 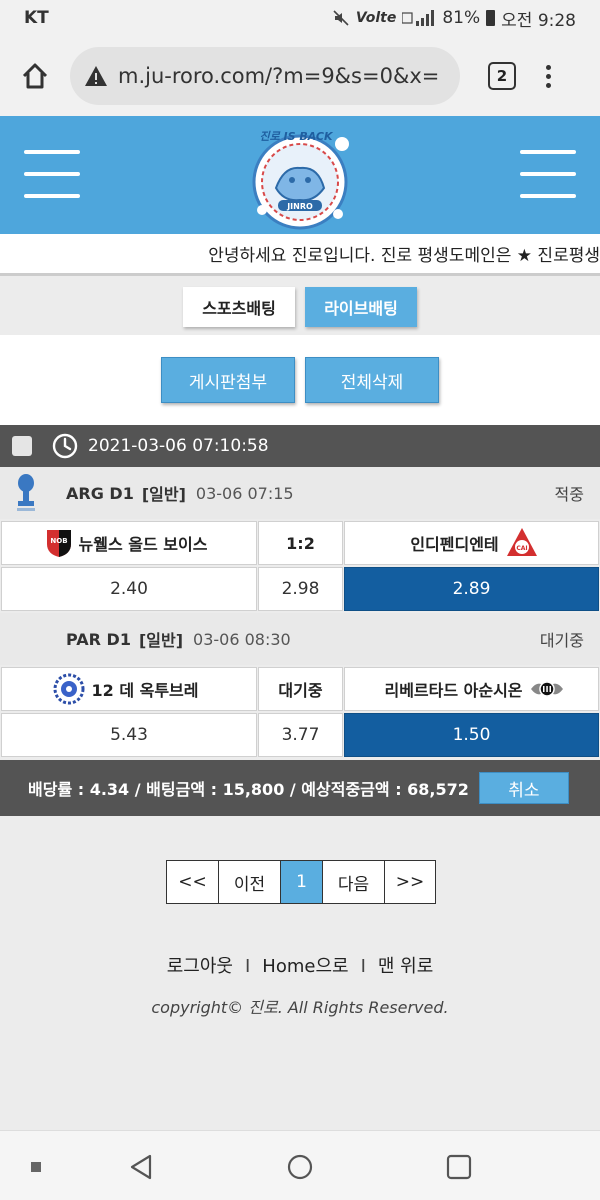 I want to click on prev-page-button: 이전, so click(x=250, y=882).